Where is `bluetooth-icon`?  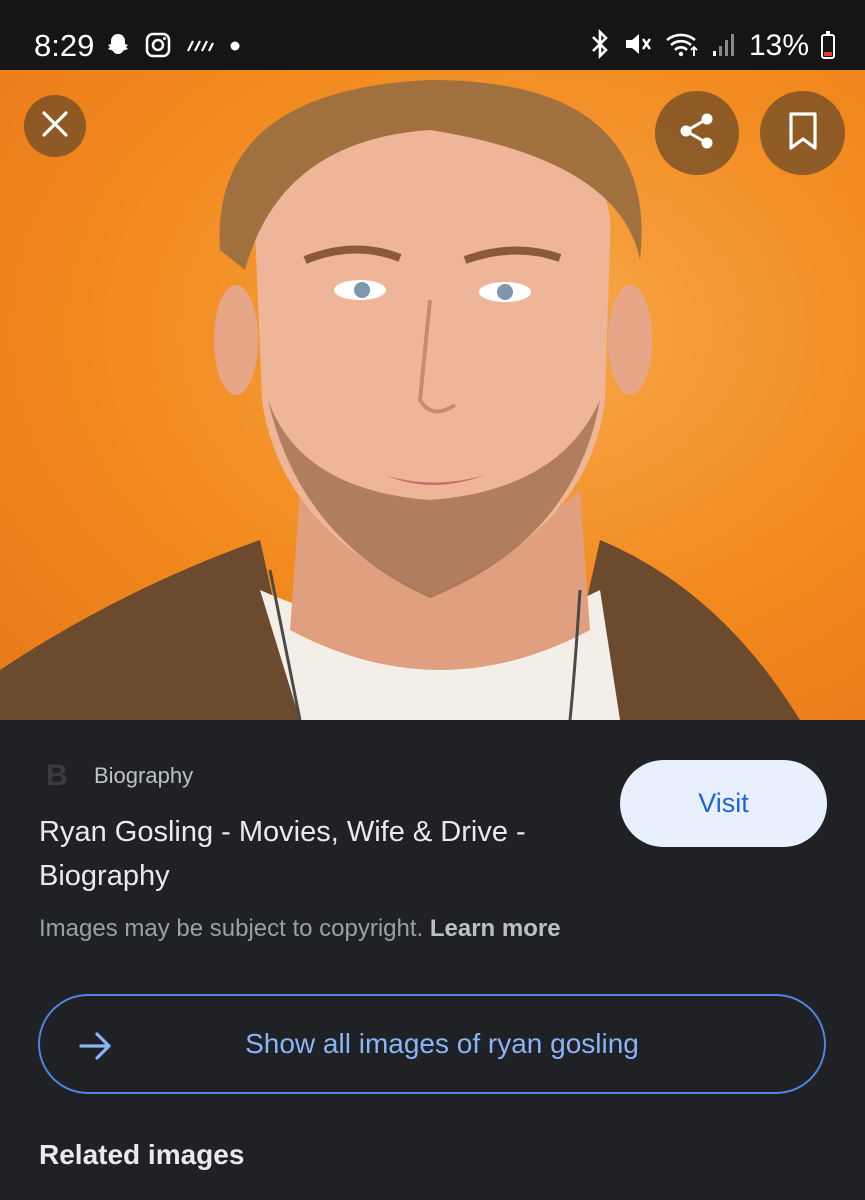 bluetooth-icon is located at coordinates (600, 46).